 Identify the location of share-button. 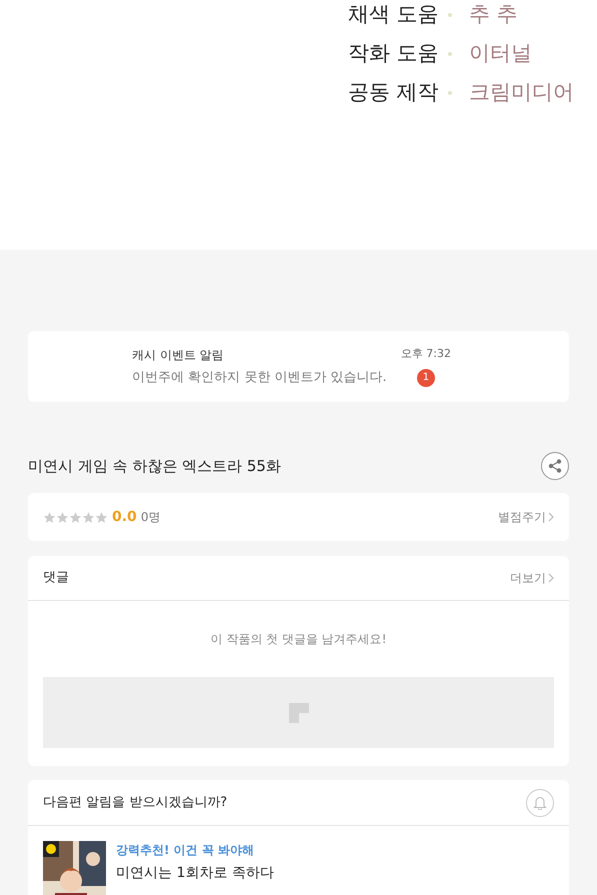
(555, 466).